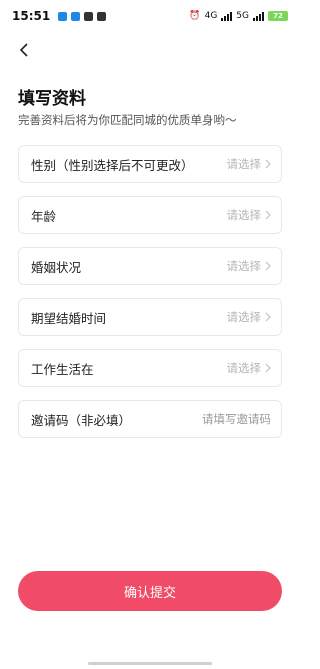 This screenshot has width=320, height=669. Describe the element at coordinates (127, 120) in the screenshot. I see `page-subtitle: 完善资料后将为你匹配同城的优质单身哟～` at that location.